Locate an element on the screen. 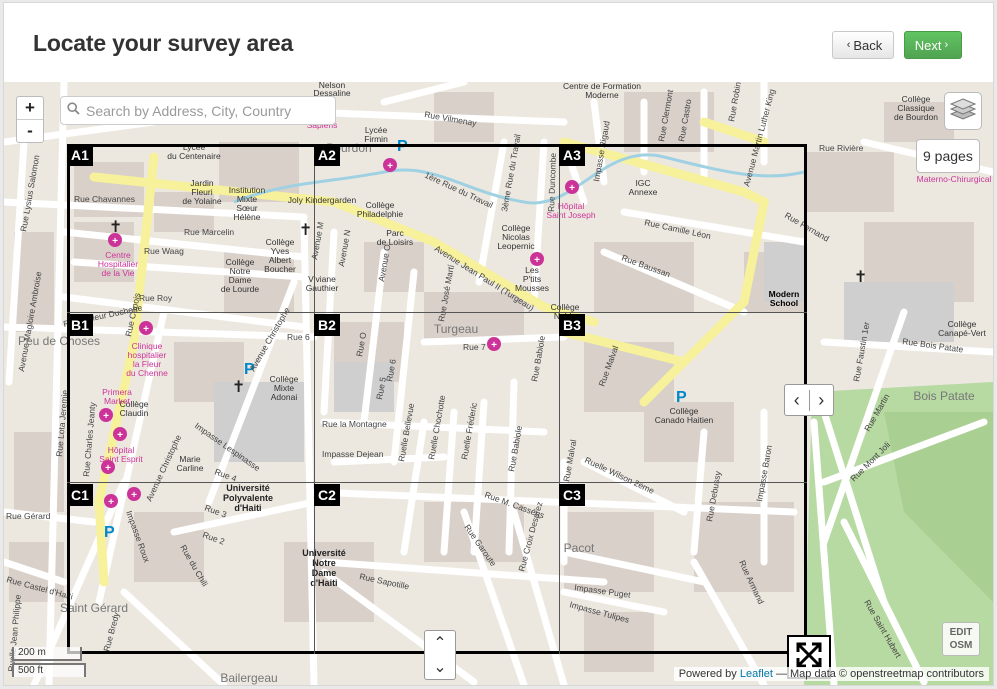 This screenshot has width=997, height=689. svg-text: Materno-Chirurgical is located at coordinates (954, 179).